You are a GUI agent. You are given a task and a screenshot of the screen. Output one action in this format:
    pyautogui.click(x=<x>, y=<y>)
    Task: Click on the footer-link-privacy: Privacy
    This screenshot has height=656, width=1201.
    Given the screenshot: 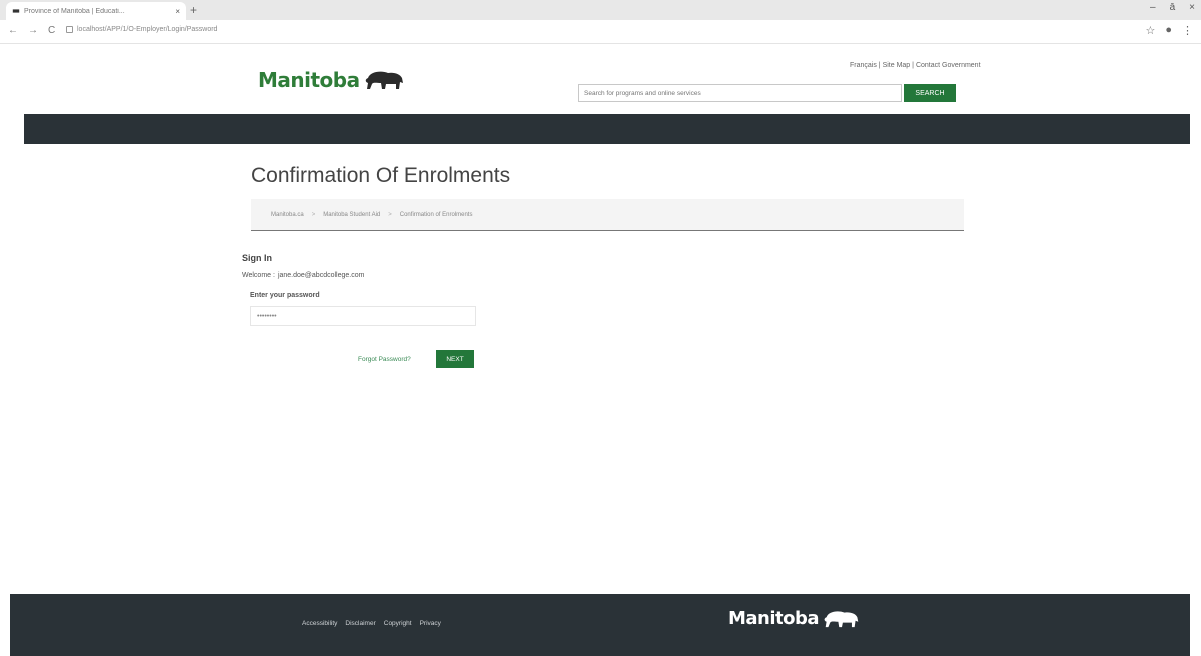 What is the action you would take?
    pyautogui.click(x=430, y=623)
    